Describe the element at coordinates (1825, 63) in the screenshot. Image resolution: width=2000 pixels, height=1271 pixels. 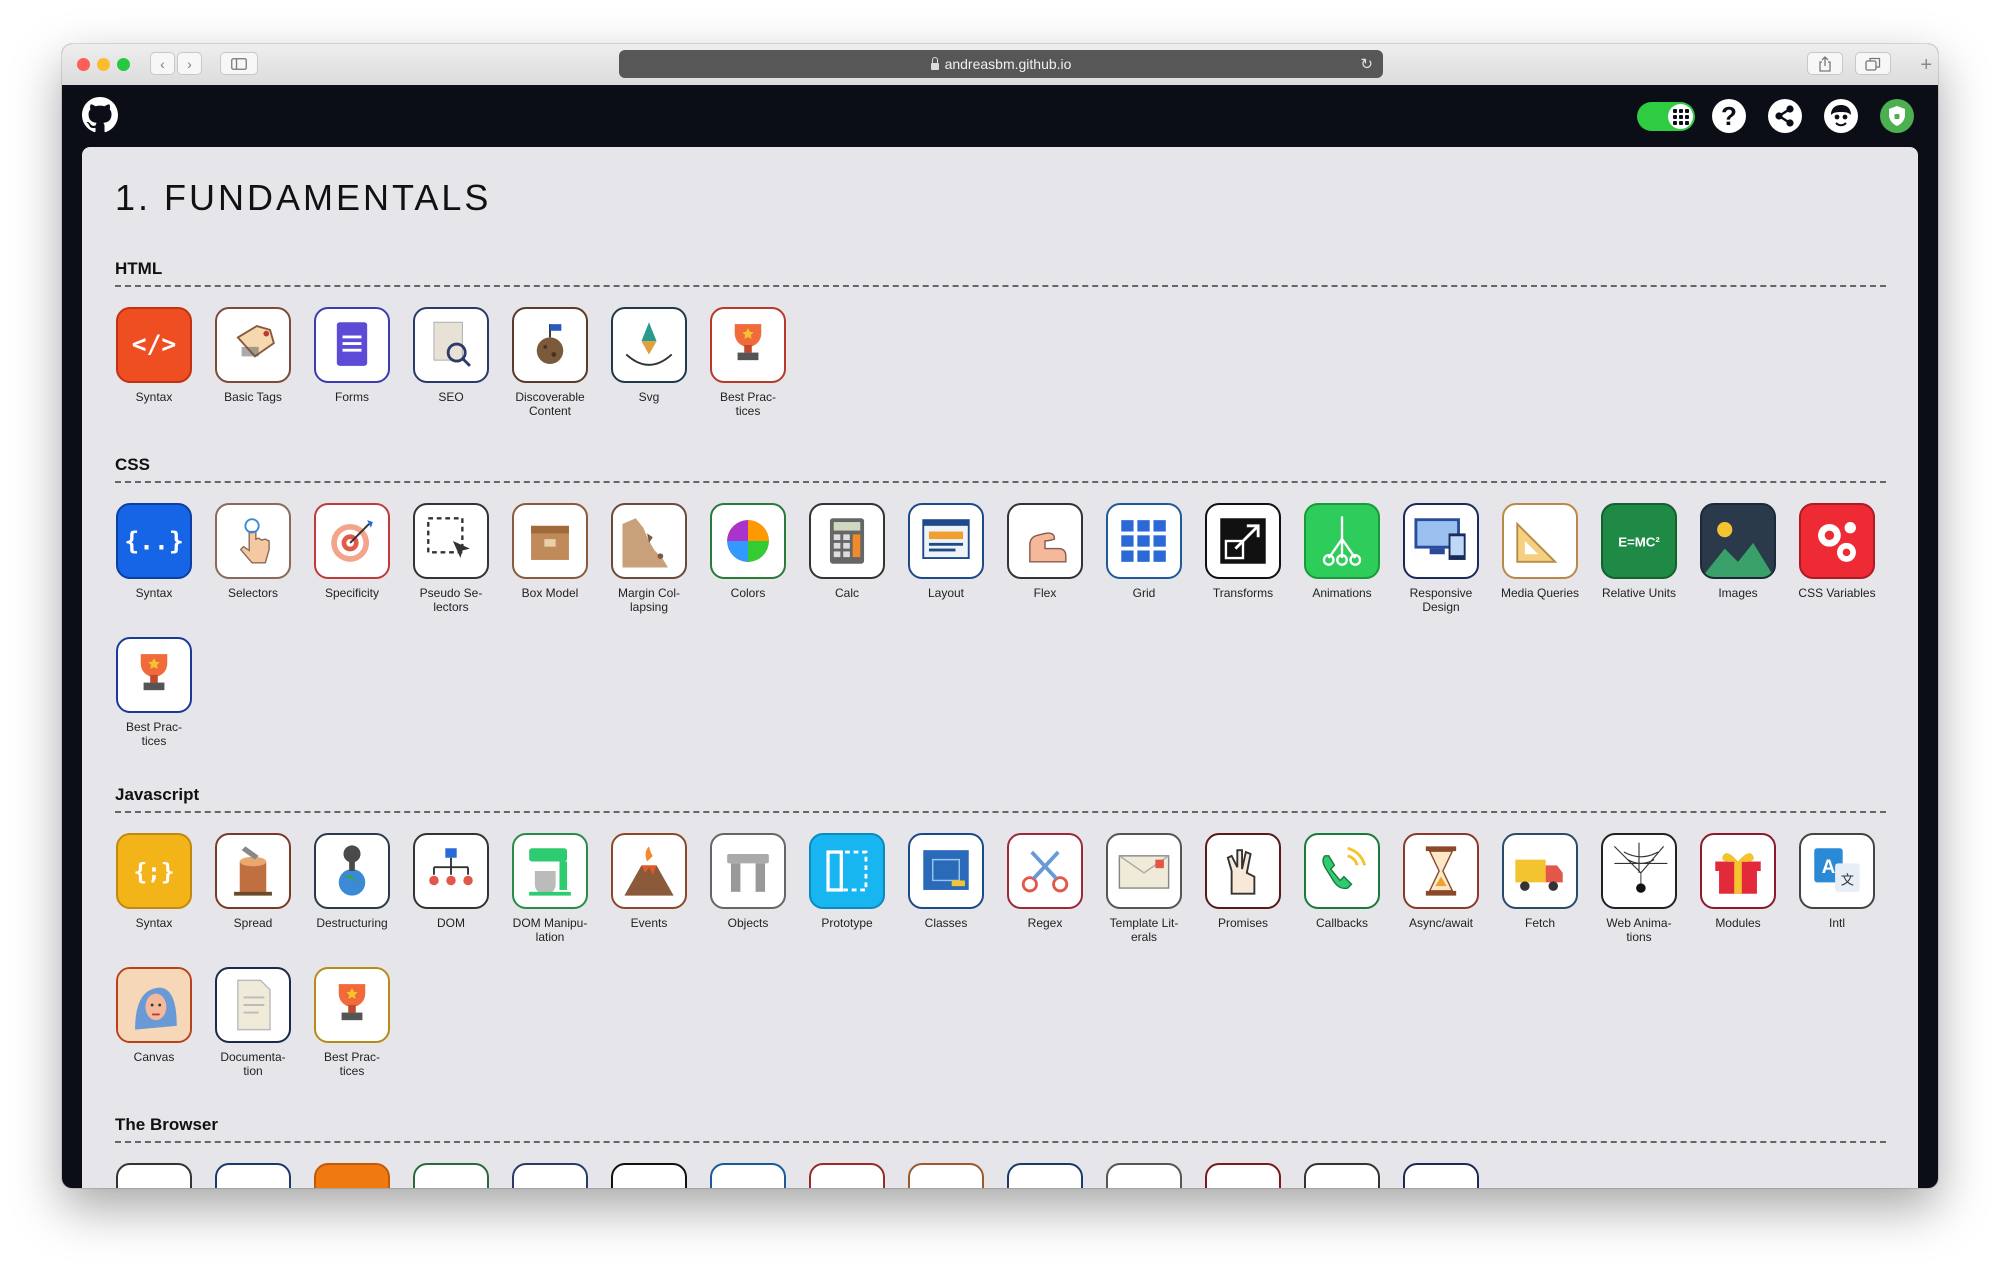
I see `share-page-button` at that location.